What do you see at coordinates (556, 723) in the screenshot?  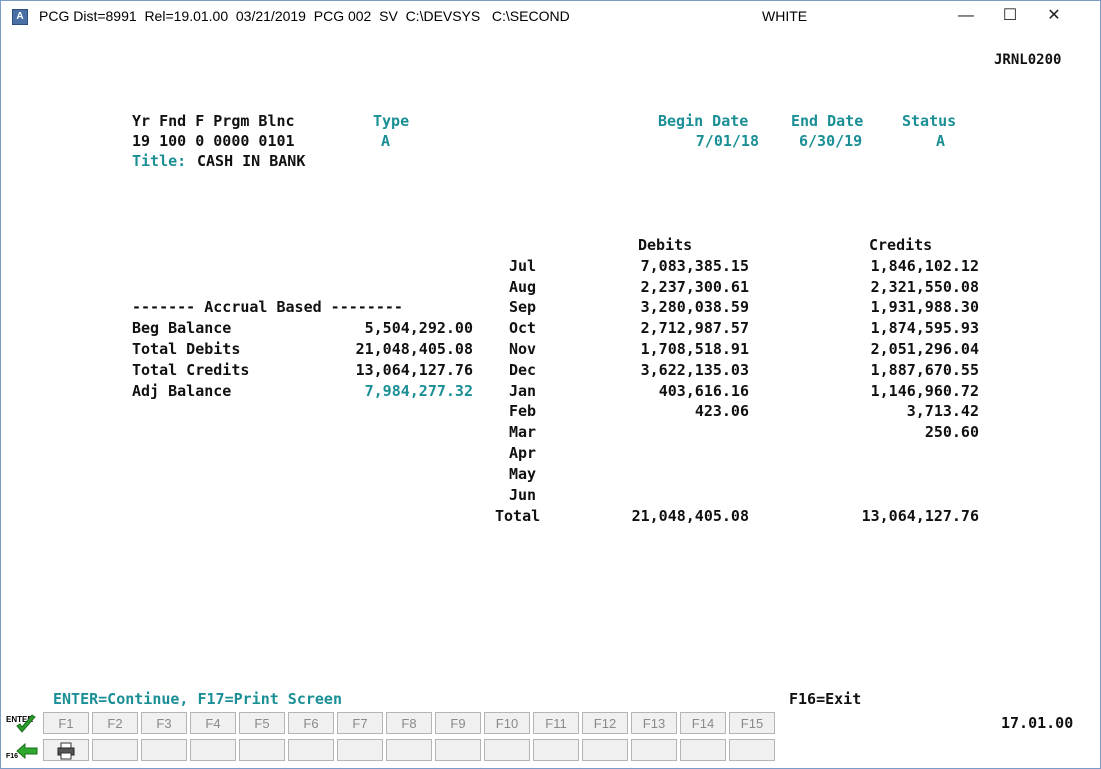 I see `f11-key: F11` at bounding box center [556, 723].